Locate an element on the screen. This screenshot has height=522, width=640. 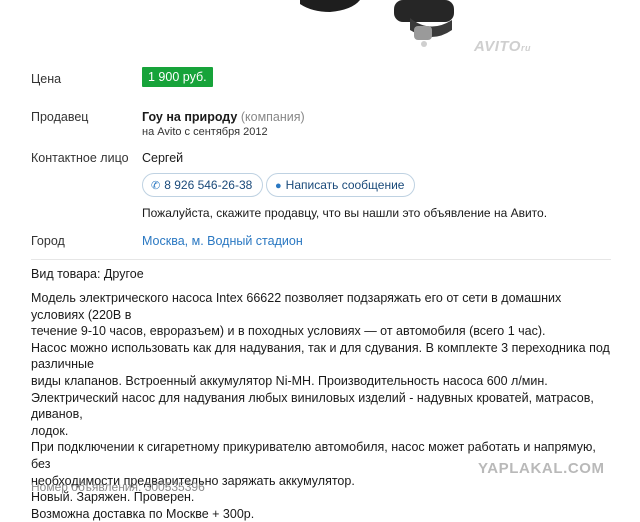
write-message-button: ● Написать сообщение is located at coordinates (341, 185).